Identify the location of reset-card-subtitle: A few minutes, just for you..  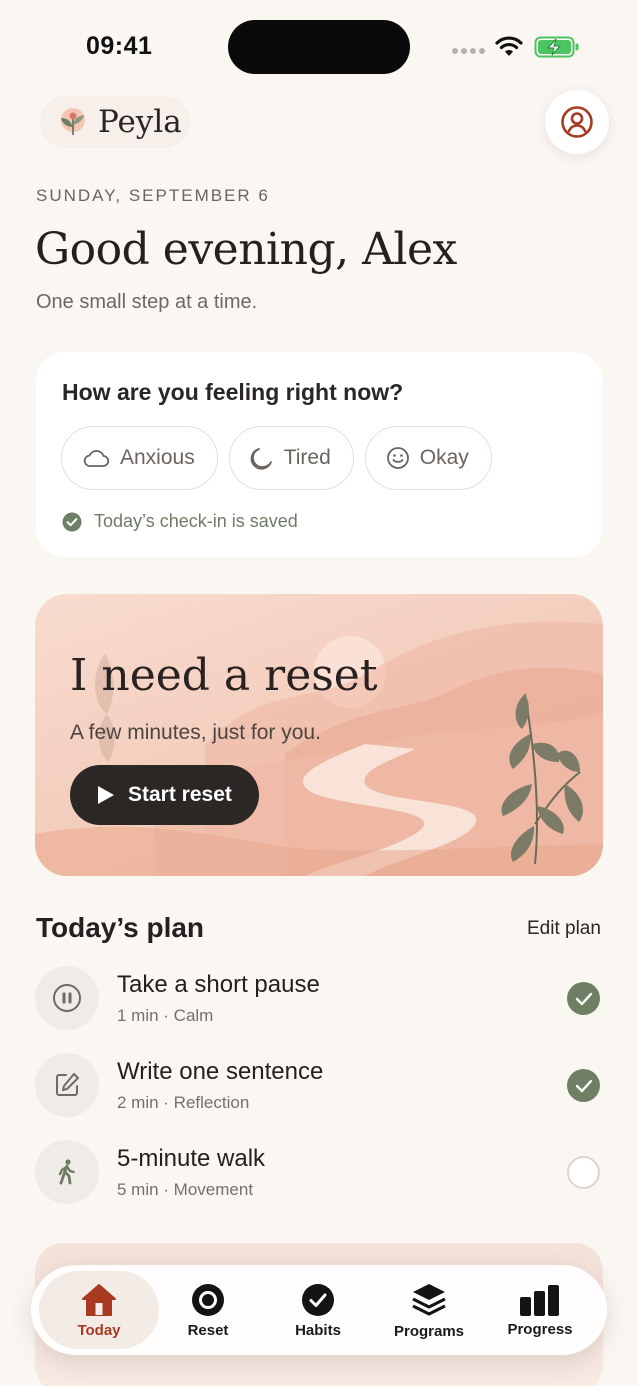
(195, 732).